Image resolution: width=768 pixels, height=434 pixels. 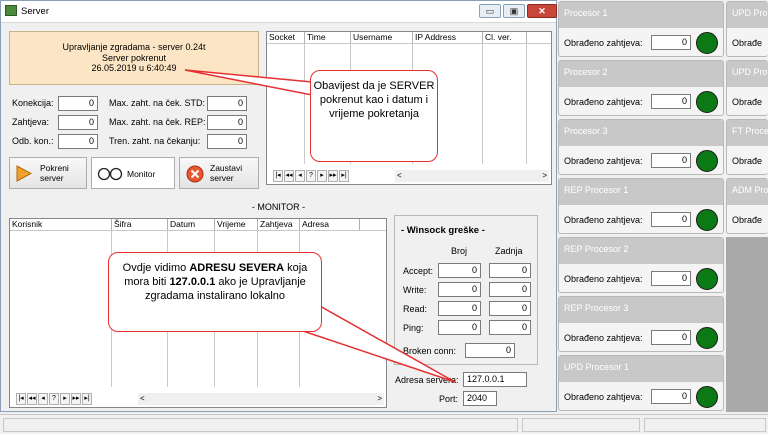 What do you see at coordinates (156, 268) in the screenshot?
I see `callout-text: Ovdje vidimo` at bounding box center [156, 268].